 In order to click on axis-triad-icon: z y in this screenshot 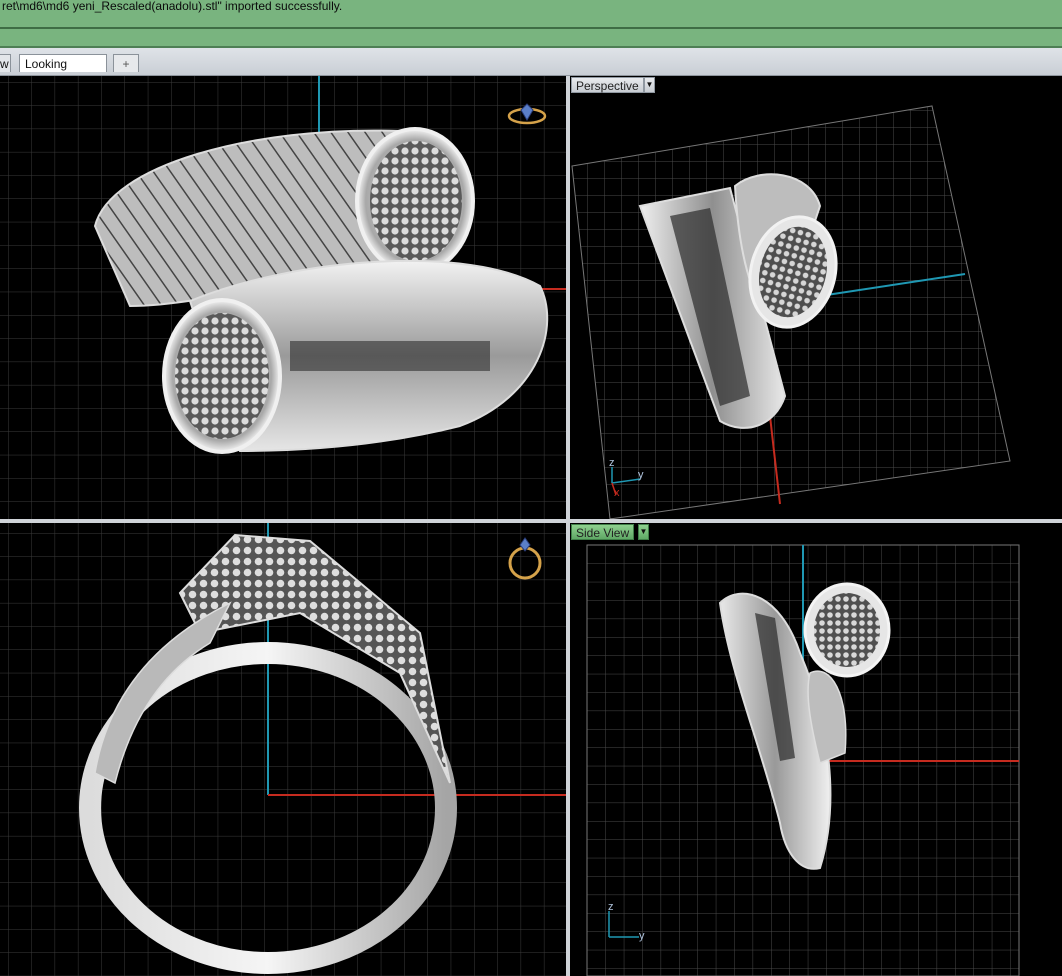, I will do `click(625, 922)`.